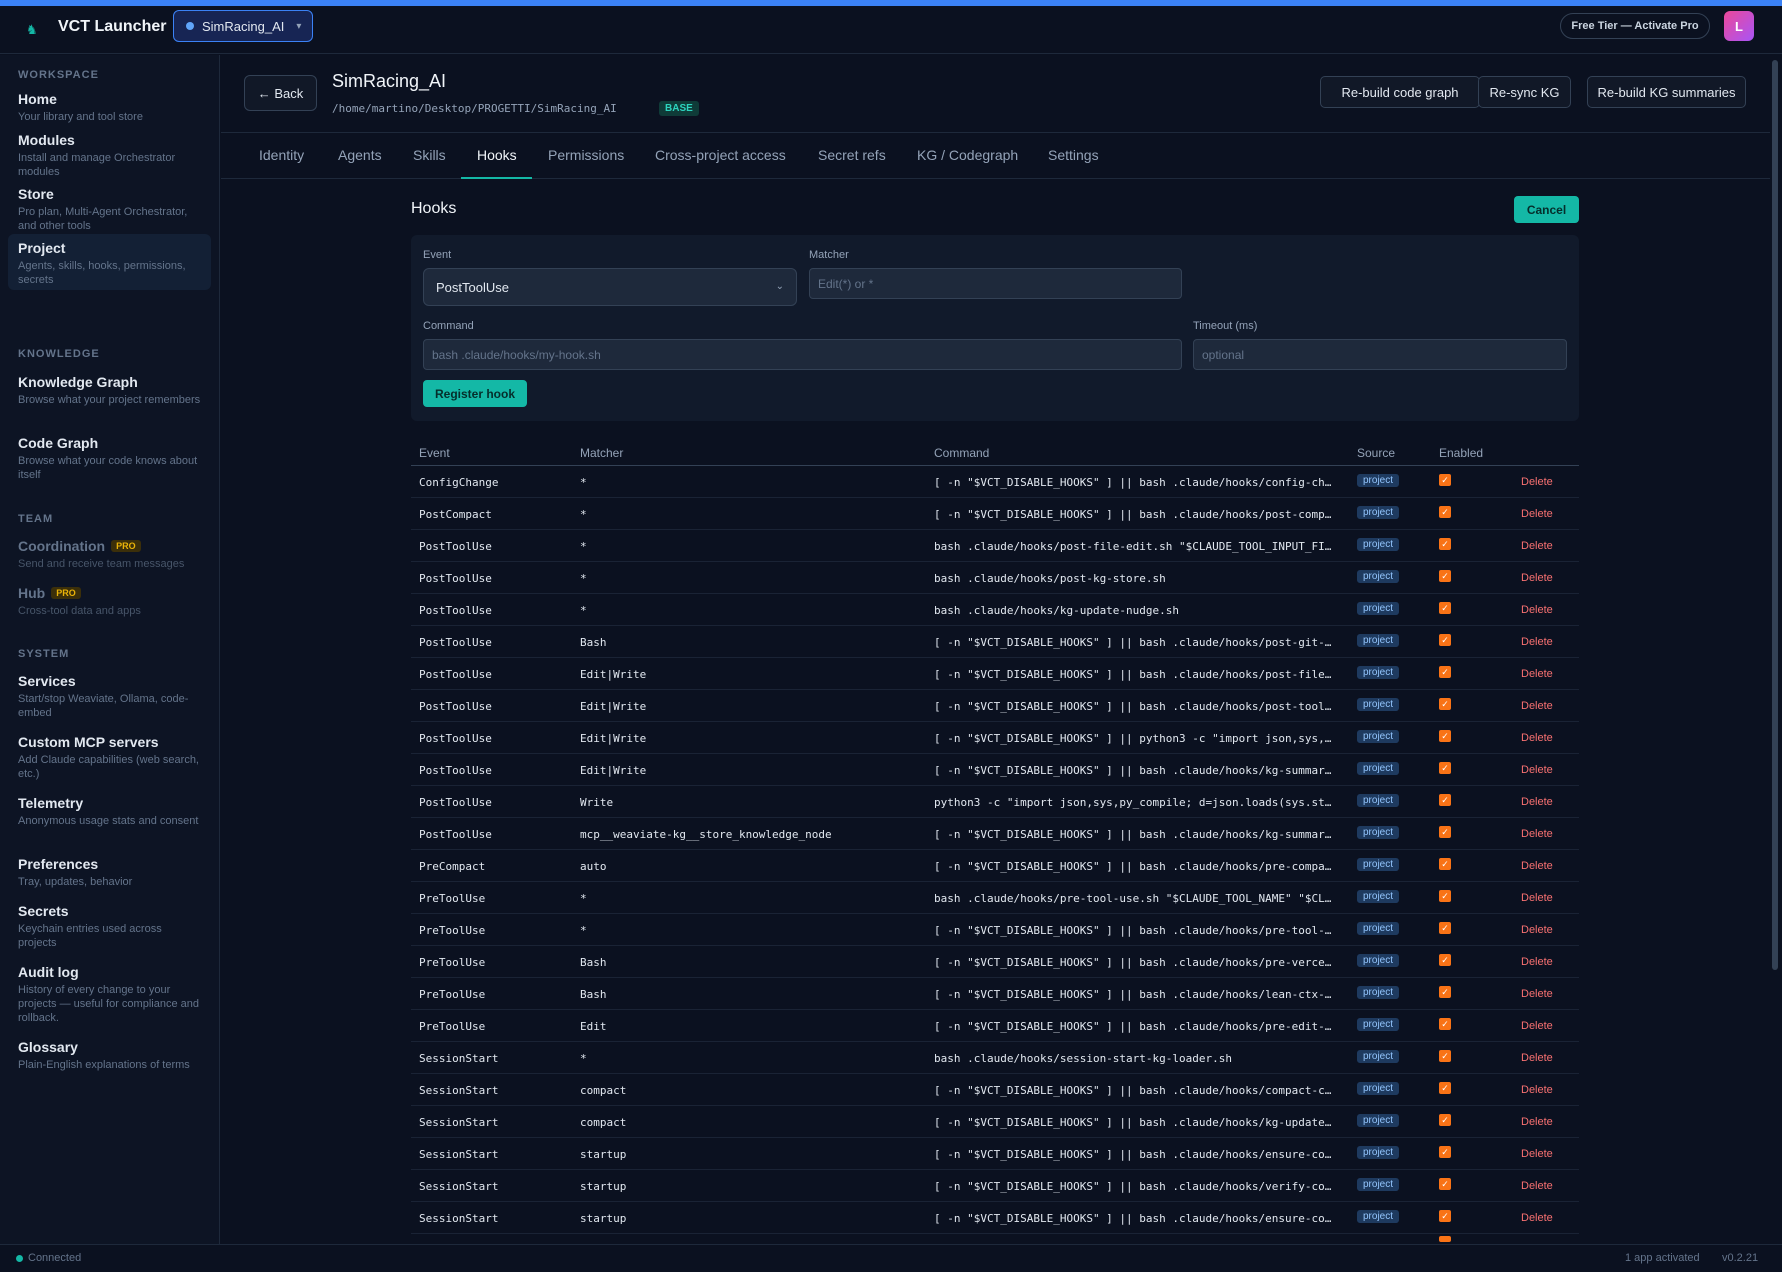  What do you see at coordinates (280, 93) in the screenshot?
I see `back-button: ← Back` at bounding box center [280, 93].